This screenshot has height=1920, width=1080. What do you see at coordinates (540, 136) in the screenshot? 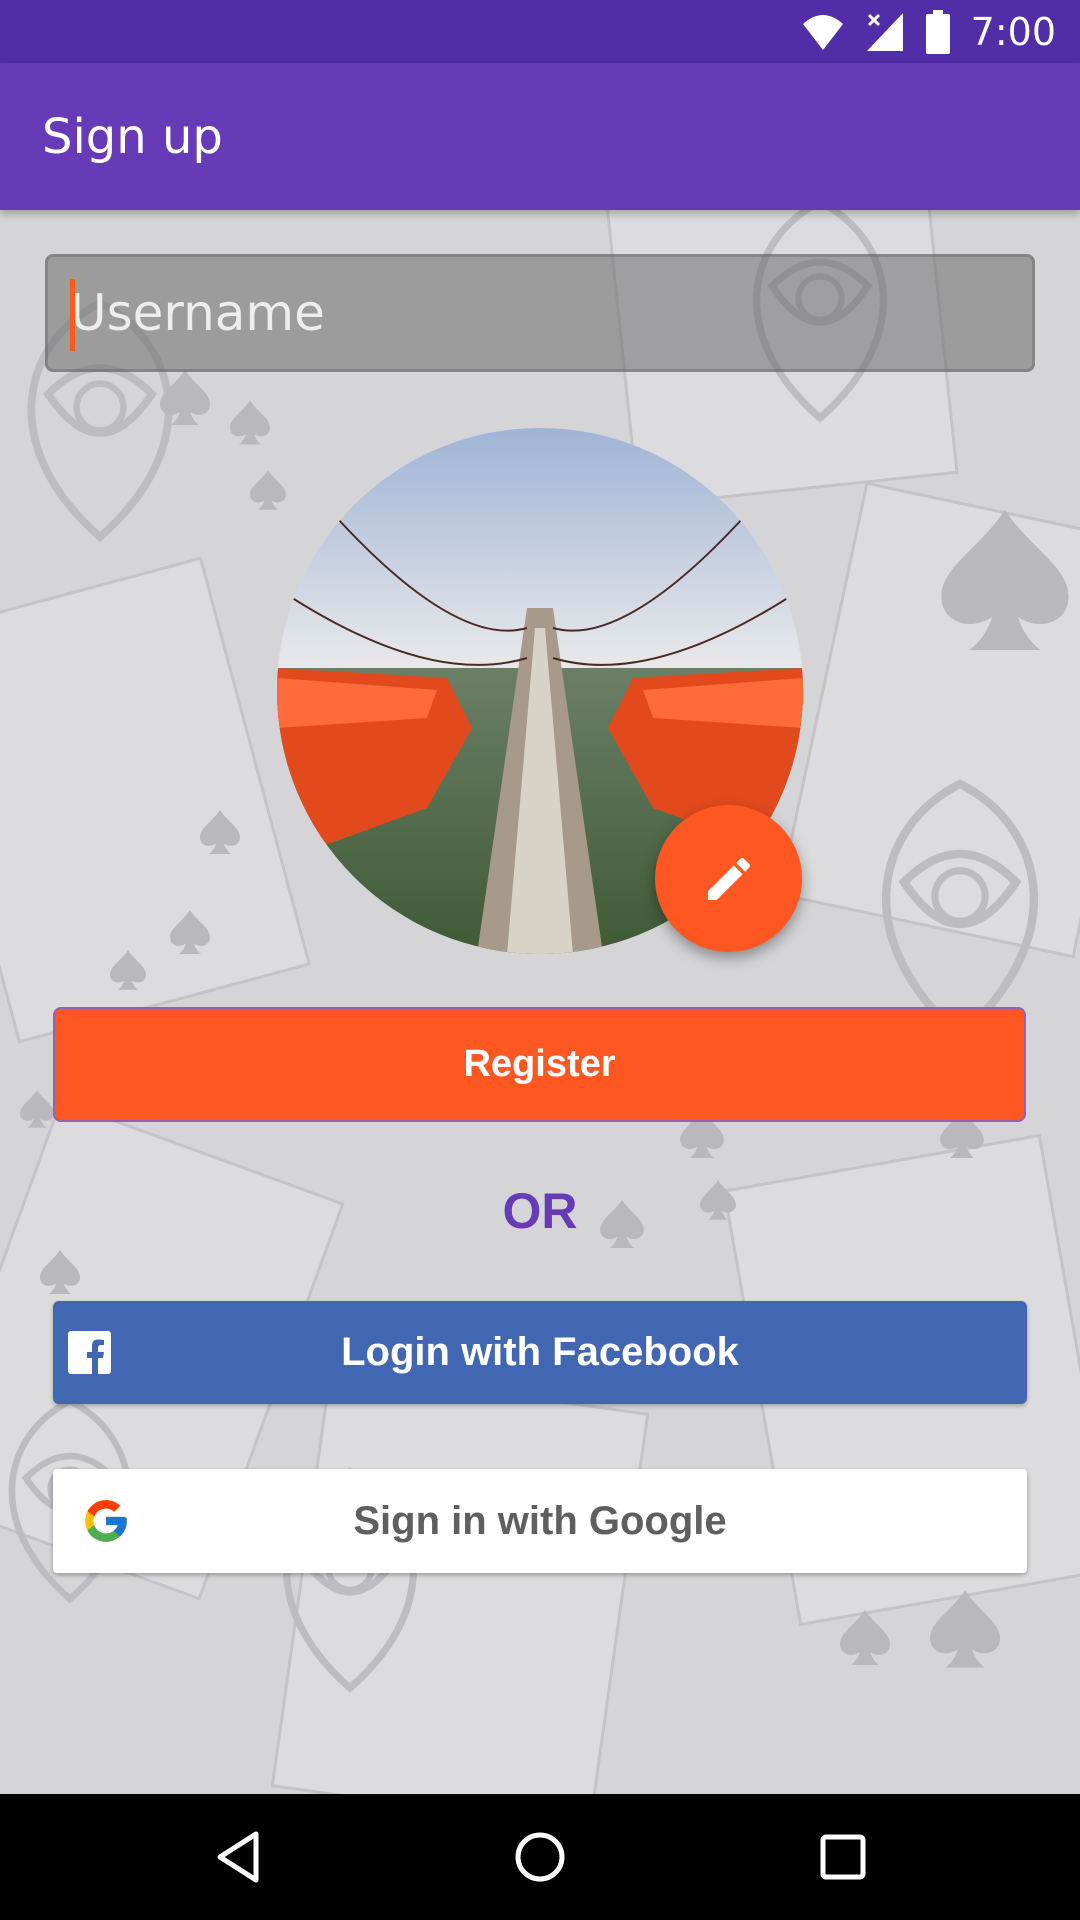
I see `app-bar: Sign up` at bounding box center [540, 136].